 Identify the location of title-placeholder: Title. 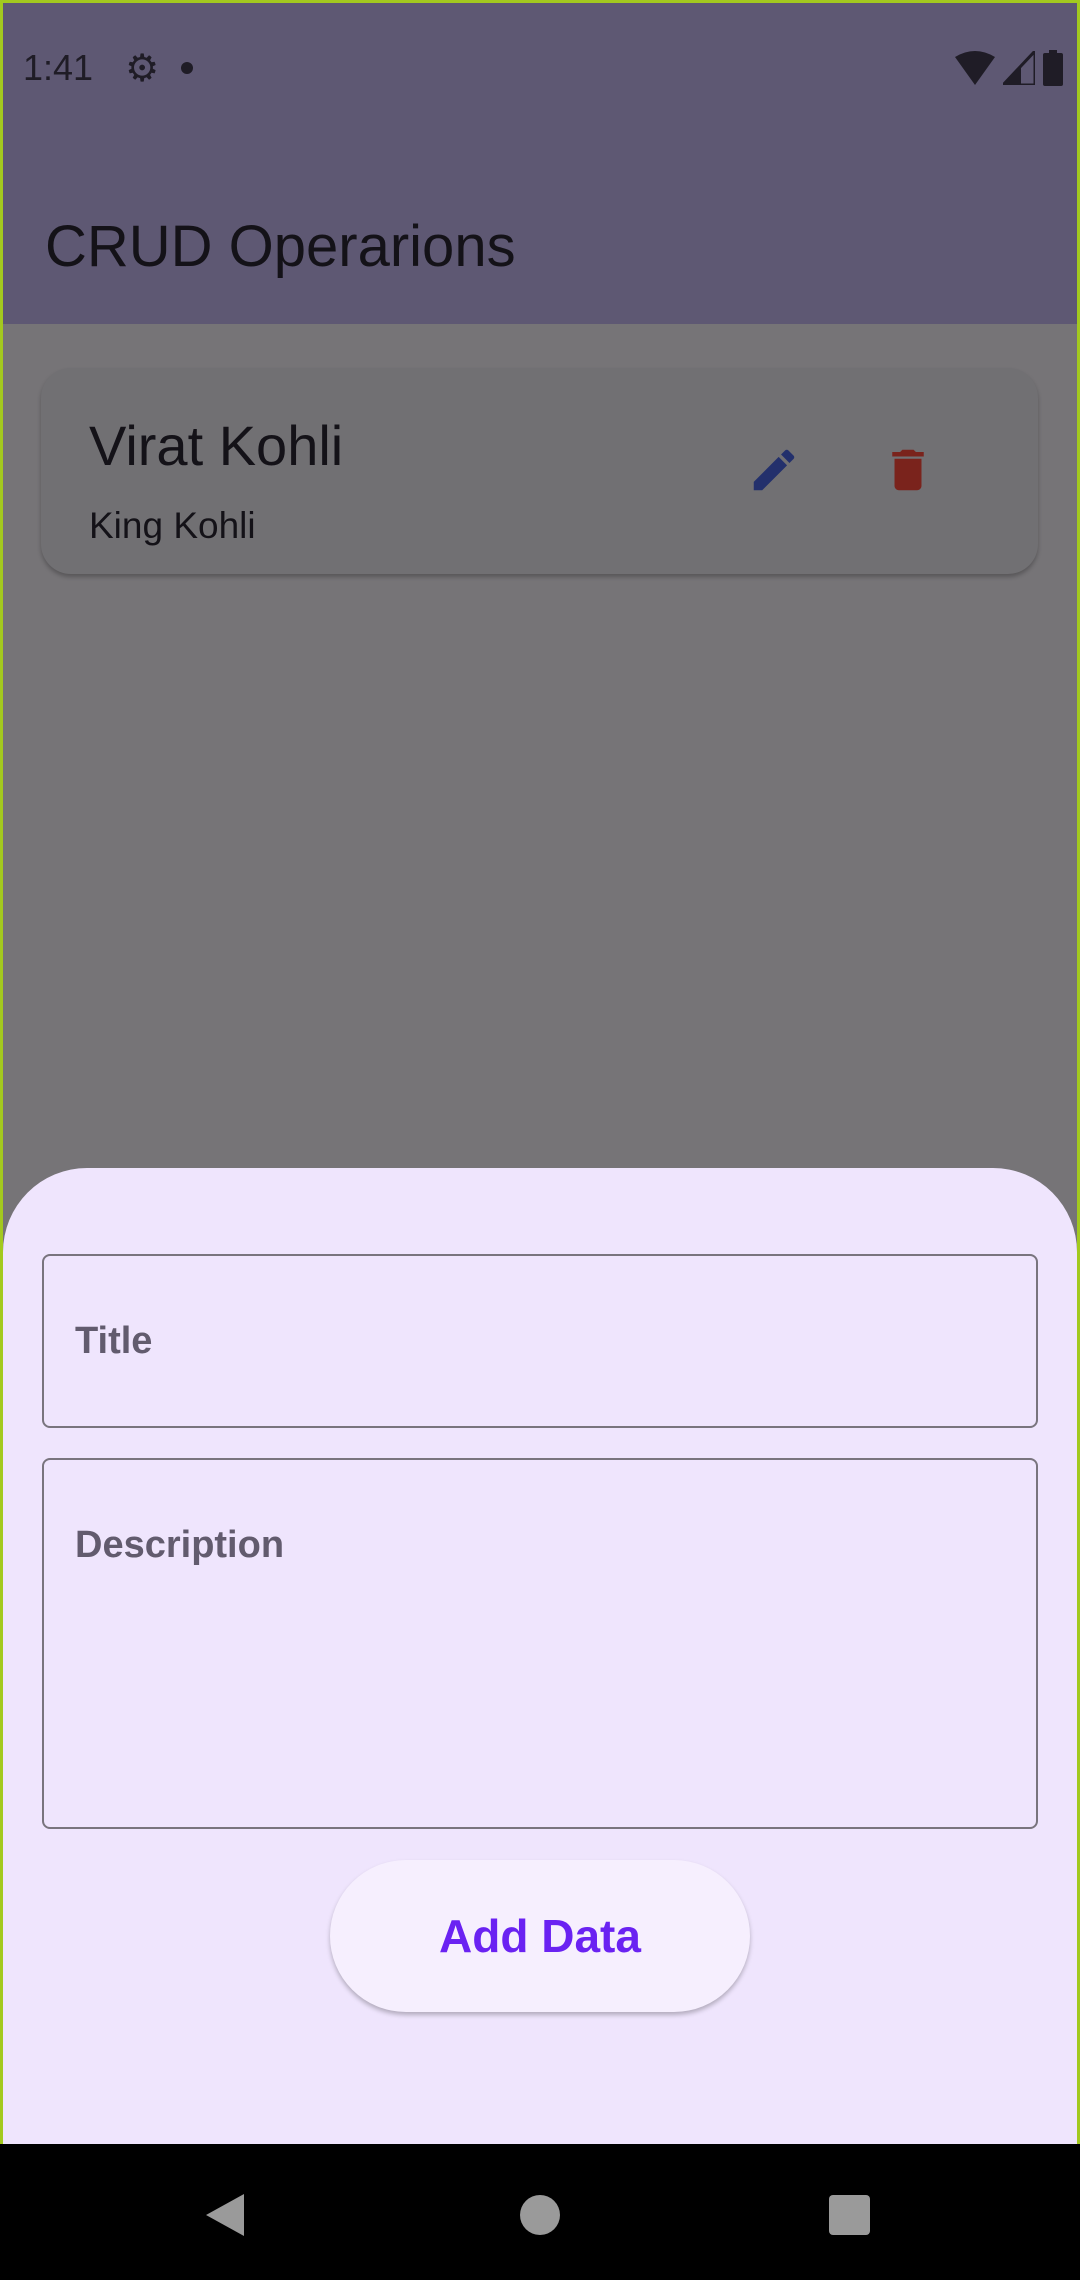
(114, 1341).